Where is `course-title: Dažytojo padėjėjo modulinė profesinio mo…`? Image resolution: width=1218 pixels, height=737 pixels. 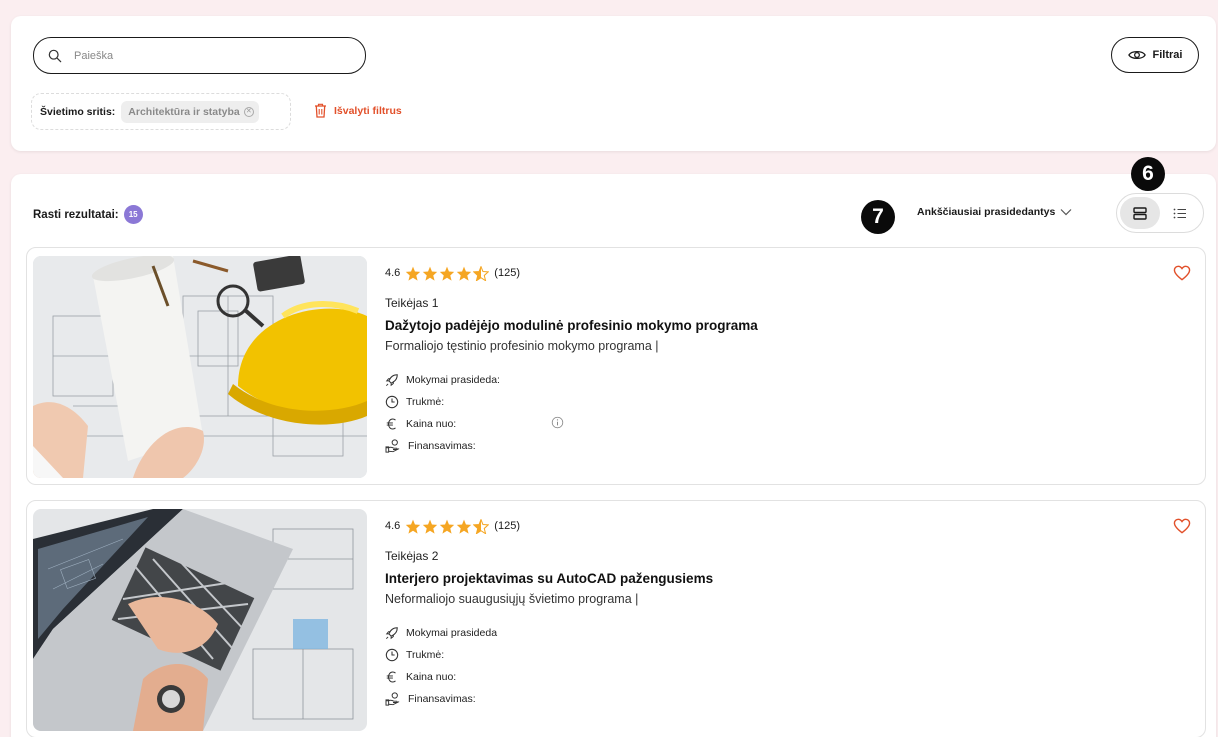 course-title: Dažytojo padėjėjo modulinė profesinio mo… is located at coordinates (735, 325).